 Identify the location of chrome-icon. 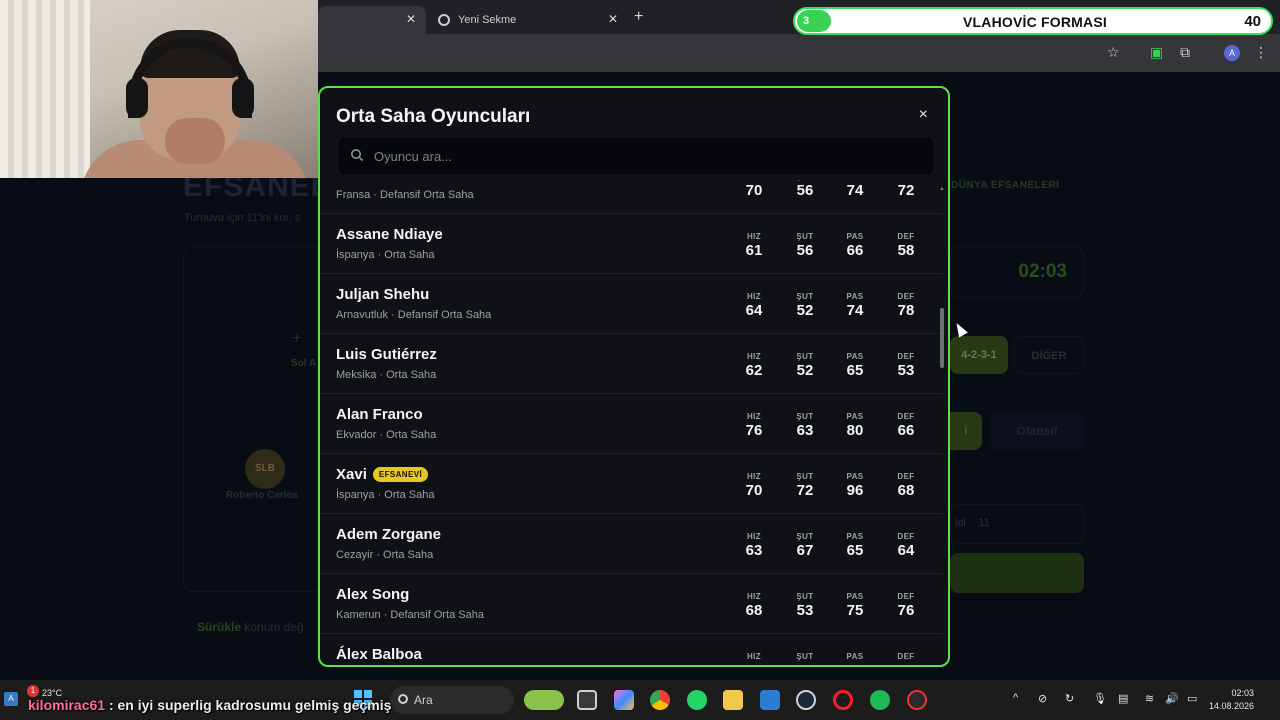
(660, 700).